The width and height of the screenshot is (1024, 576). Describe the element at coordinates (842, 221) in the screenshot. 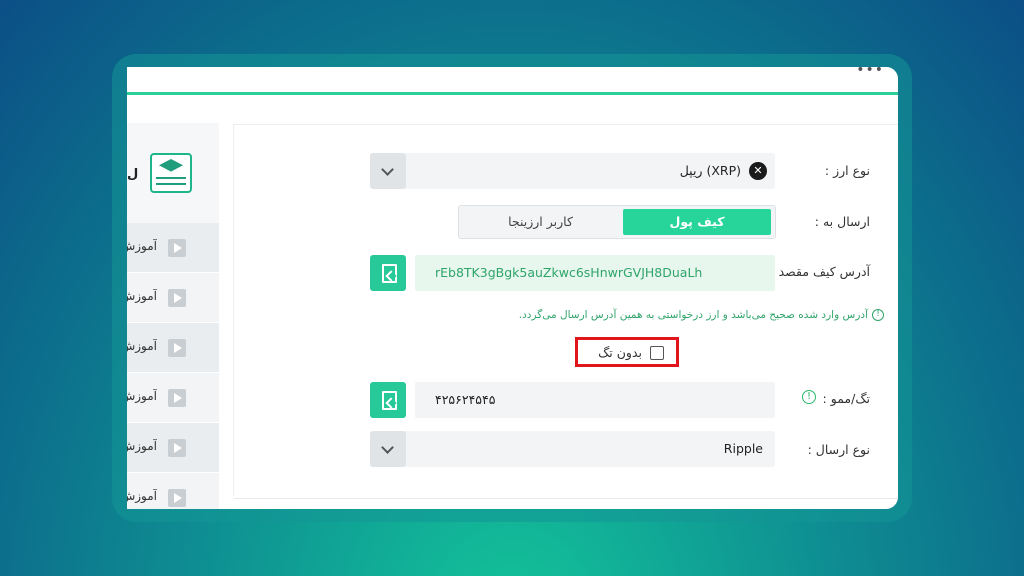

I see `send-to-label: ارسال به :` at that location.